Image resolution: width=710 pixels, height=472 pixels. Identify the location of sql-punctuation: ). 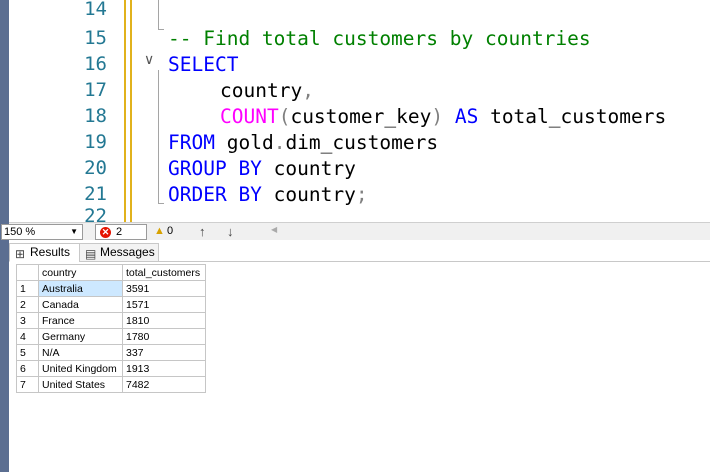
(437, 116).